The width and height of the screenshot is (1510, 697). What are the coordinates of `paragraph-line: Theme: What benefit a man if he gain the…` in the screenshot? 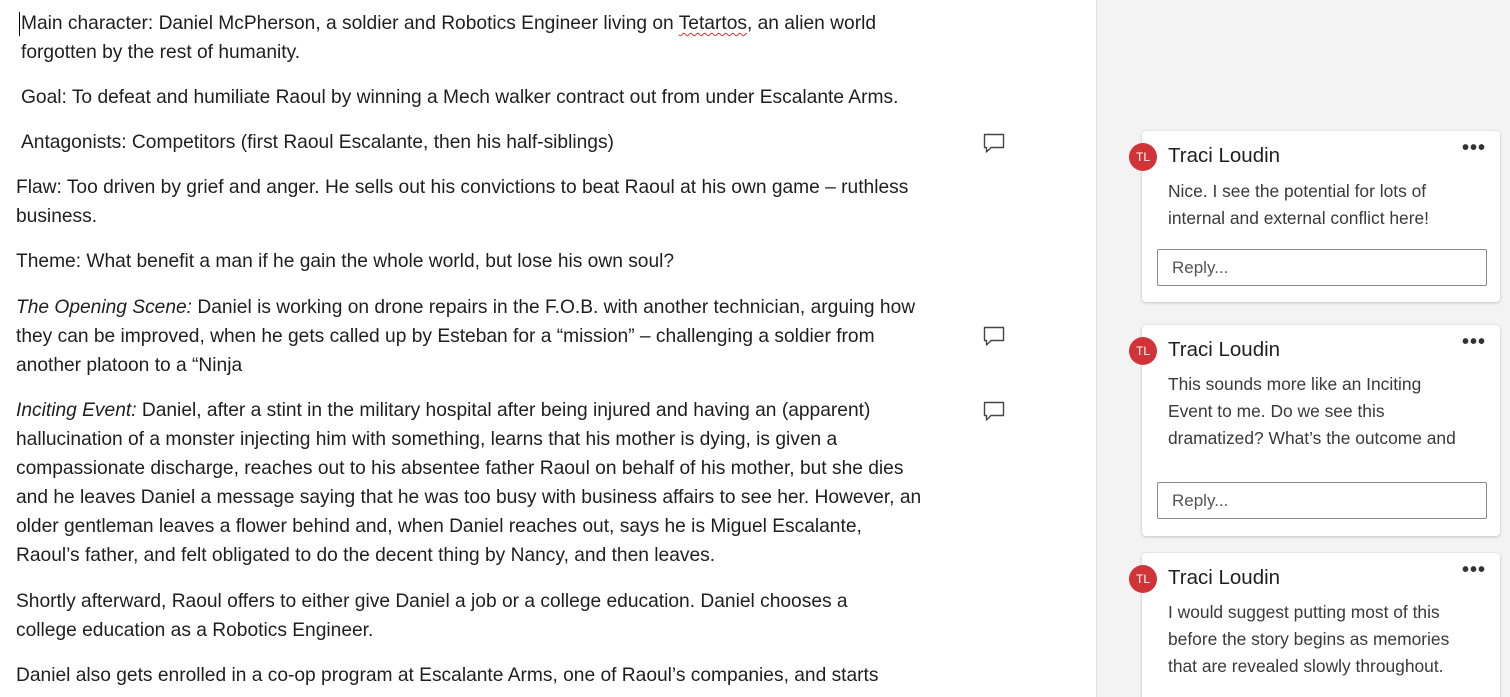 It's located at (345, 261).